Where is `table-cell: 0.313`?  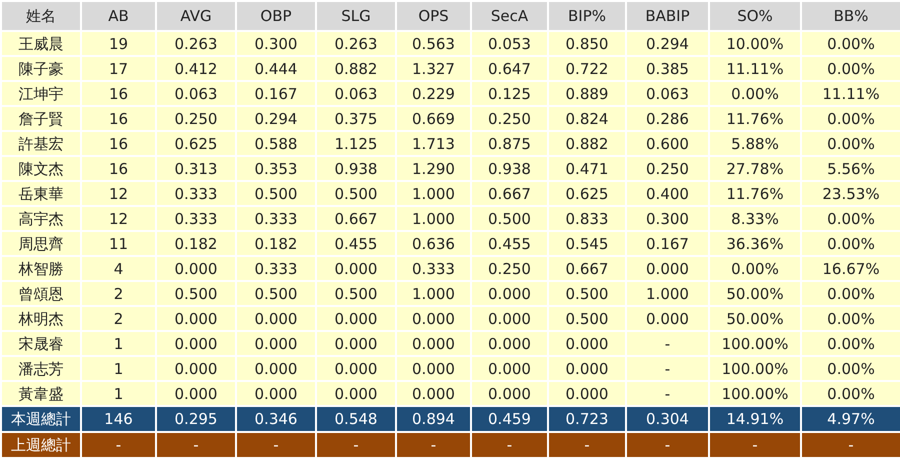 table-cell: 0.313 is located at coordinates (196, 168).